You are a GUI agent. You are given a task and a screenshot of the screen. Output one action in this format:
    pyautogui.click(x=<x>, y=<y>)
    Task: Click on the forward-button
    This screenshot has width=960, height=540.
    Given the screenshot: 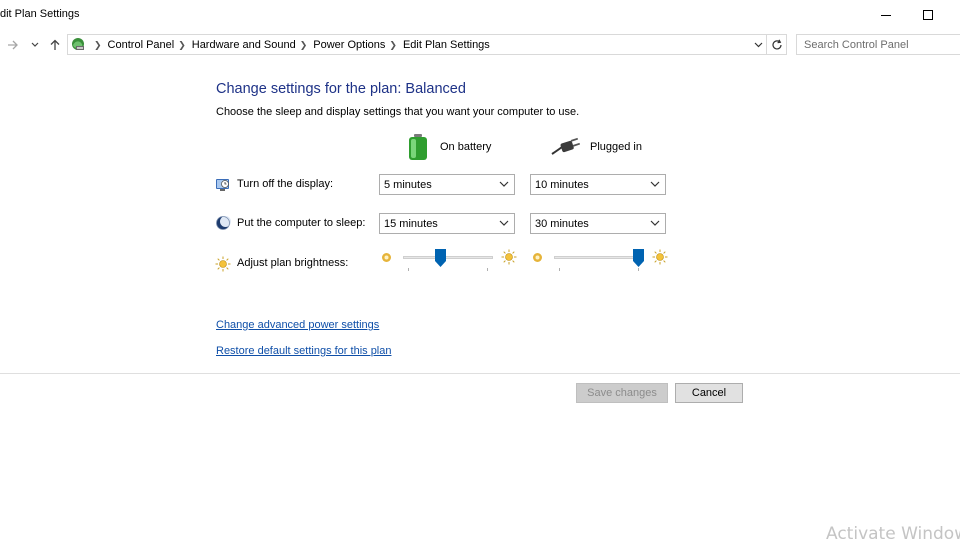 What is the action you would take?
    pyautogui.click(x=13, y=45)
    